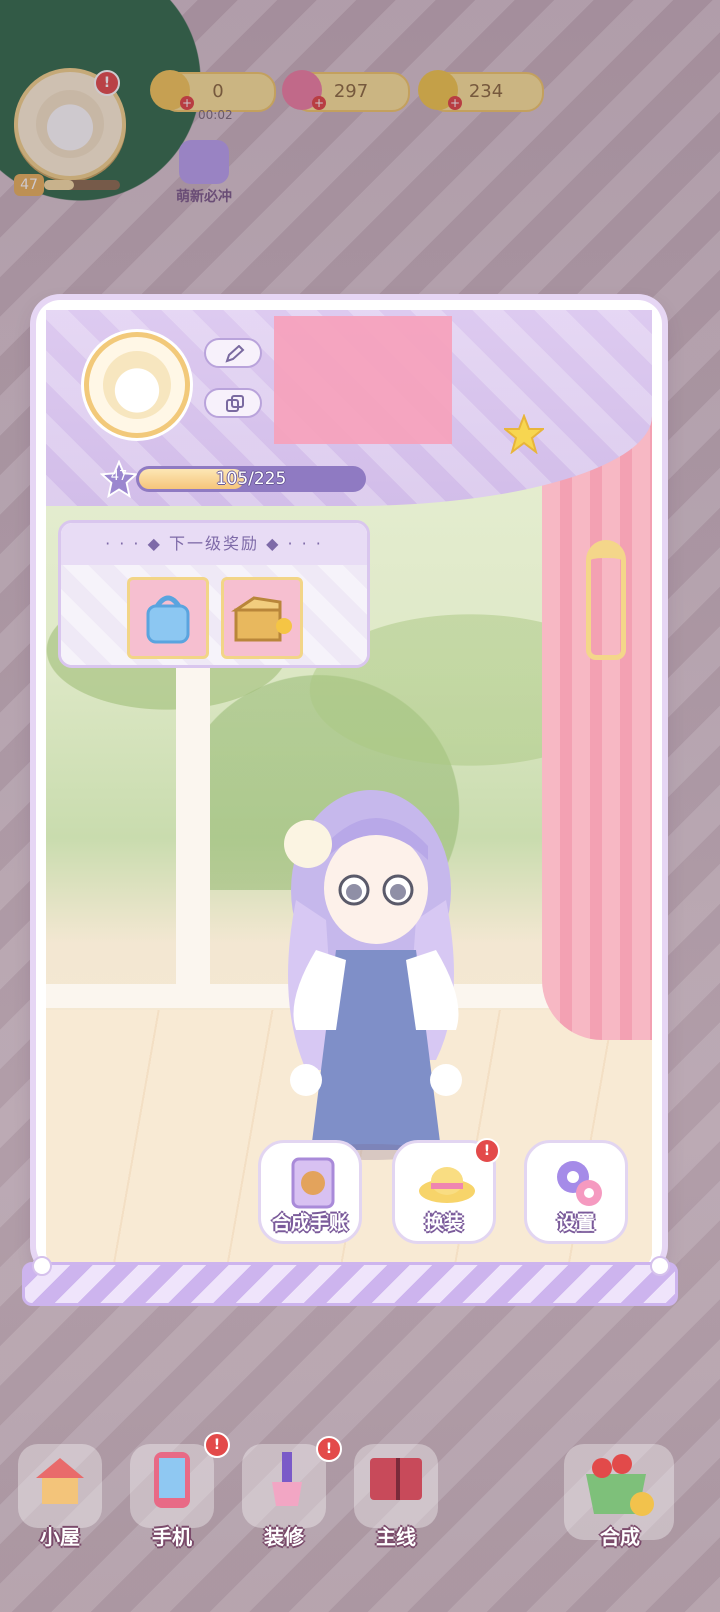 The height and width of the screenshot is (1612, 720). I want to click on dress-up-alert-badge: !, so click(487, 1151).